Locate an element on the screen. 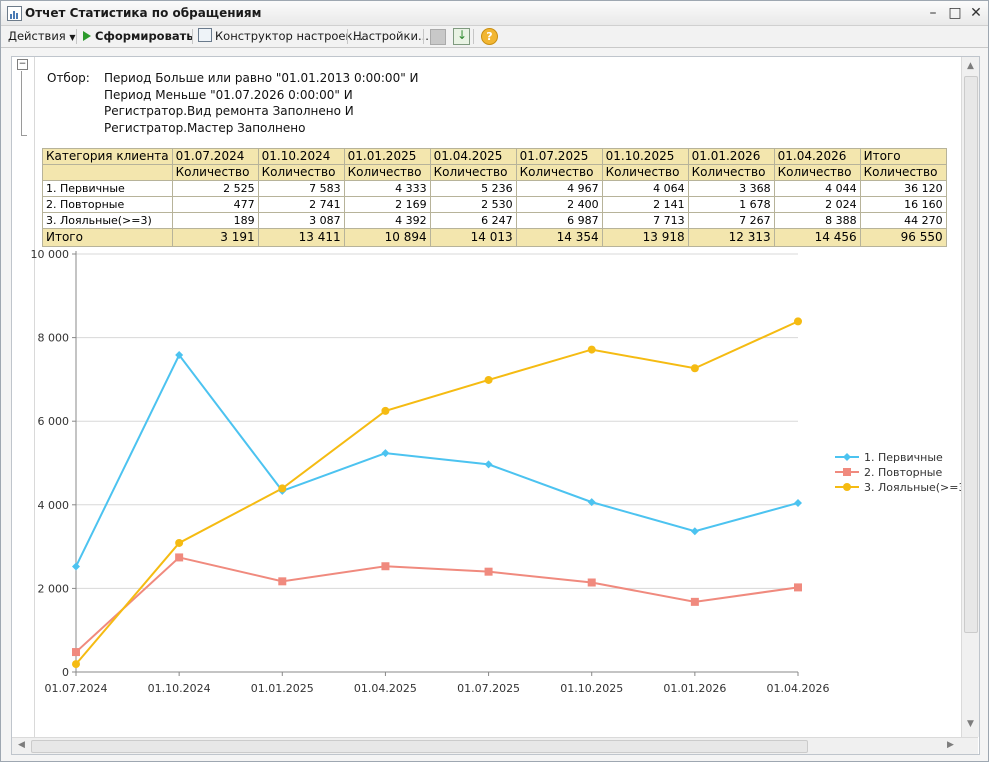 The width and height of the screenshot is (989, 762). help-icon: ? is located at coordinates (489, 36).